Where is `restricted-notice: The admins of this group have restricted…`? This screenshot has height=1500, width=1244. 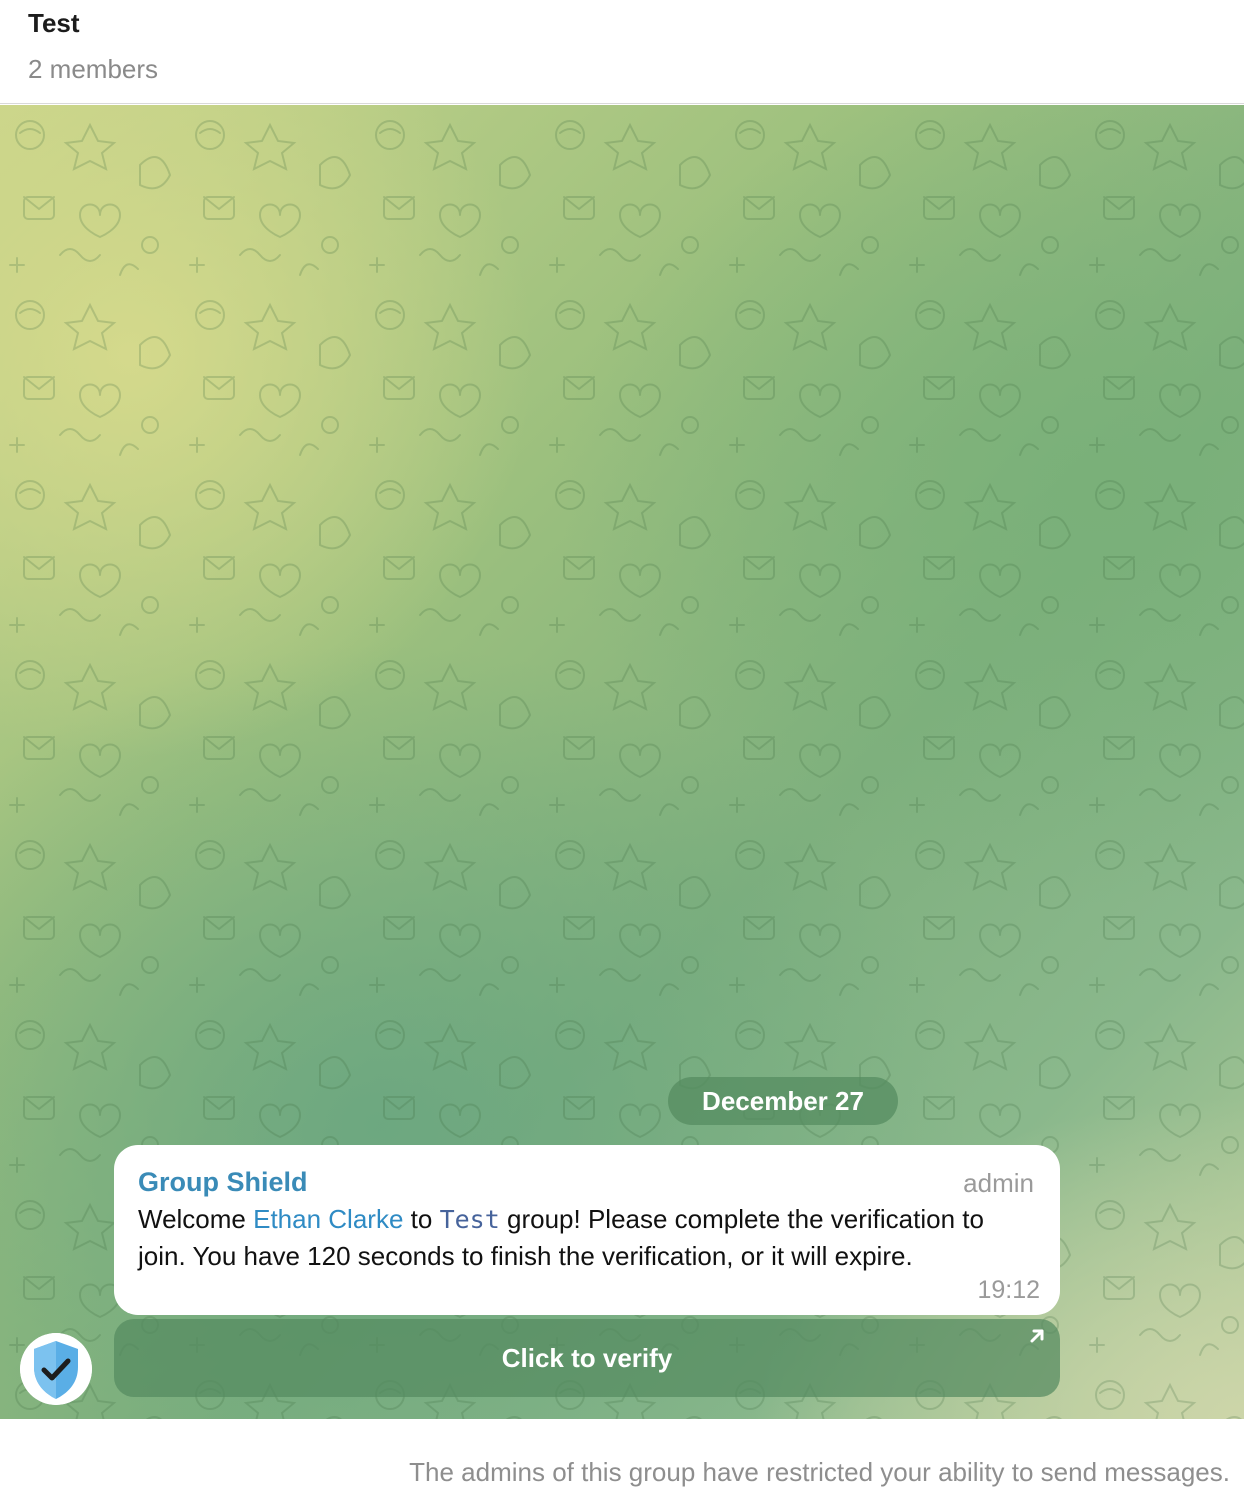
restricted-notice: The admins of this group have restricted… is located at coordinates (819, 1472).